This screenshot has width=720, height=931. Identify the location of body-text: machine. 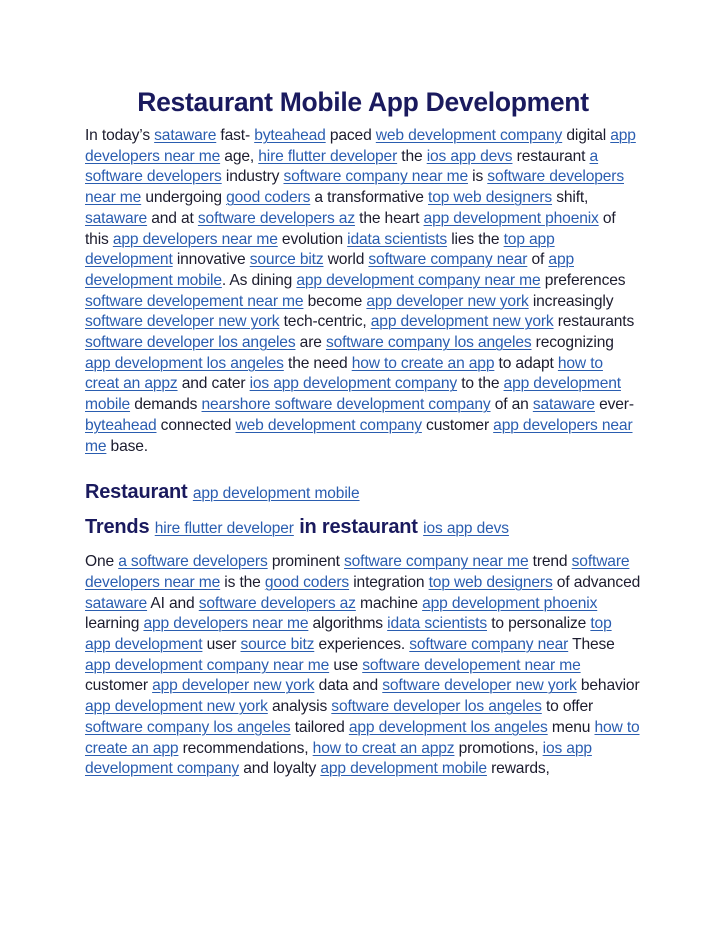
(389, 603).